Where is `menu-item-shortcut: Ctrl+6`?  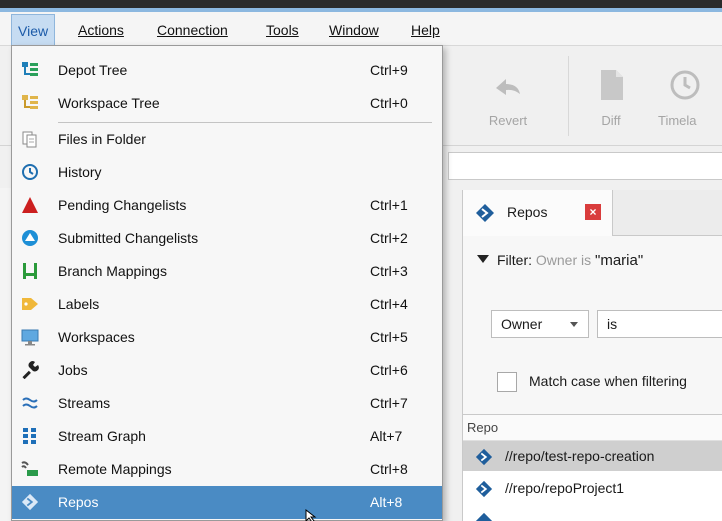
menu-item-shortcut: Ctrl+6 is located at coordinates (389, 370).